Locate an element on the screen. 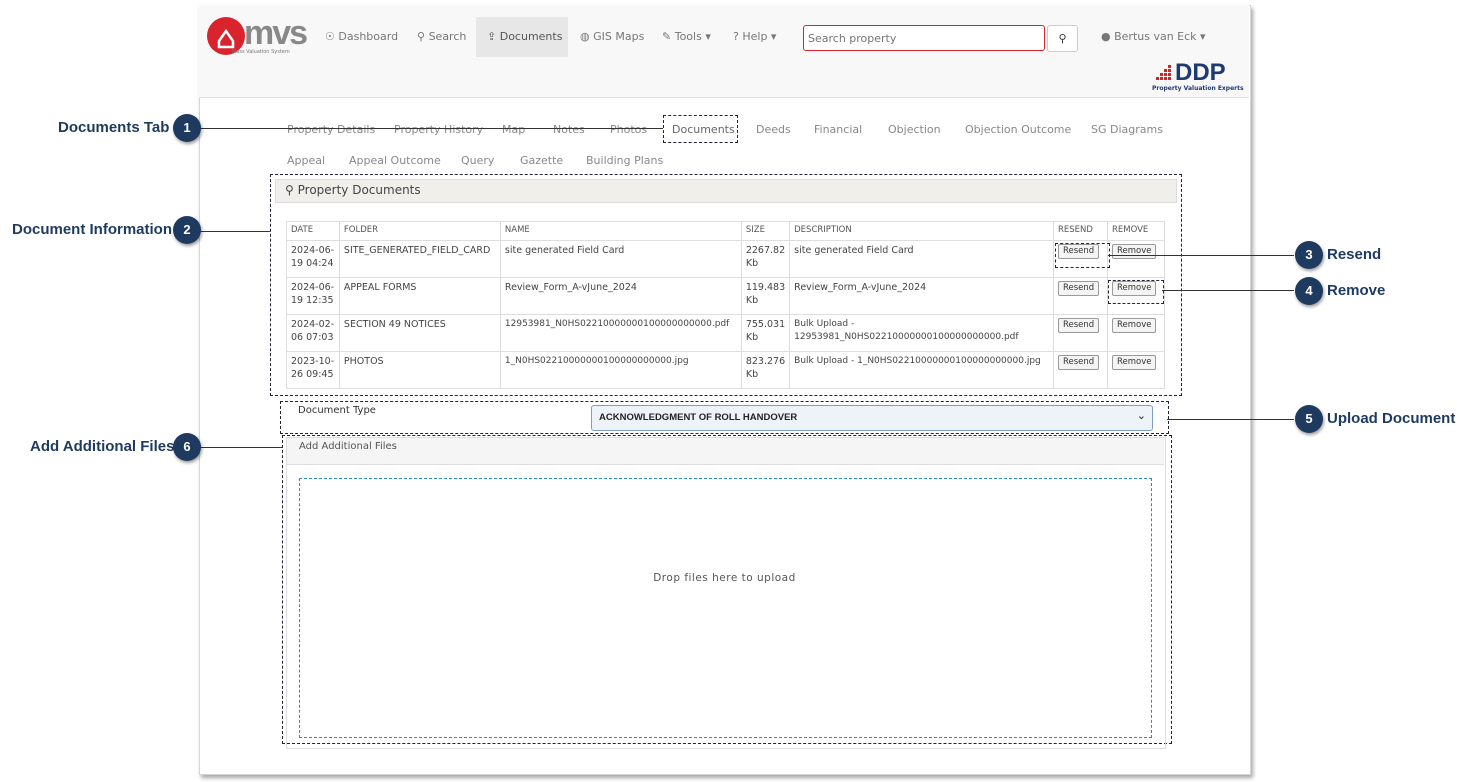  nav-label: Help is located at coordinates (755, 36).